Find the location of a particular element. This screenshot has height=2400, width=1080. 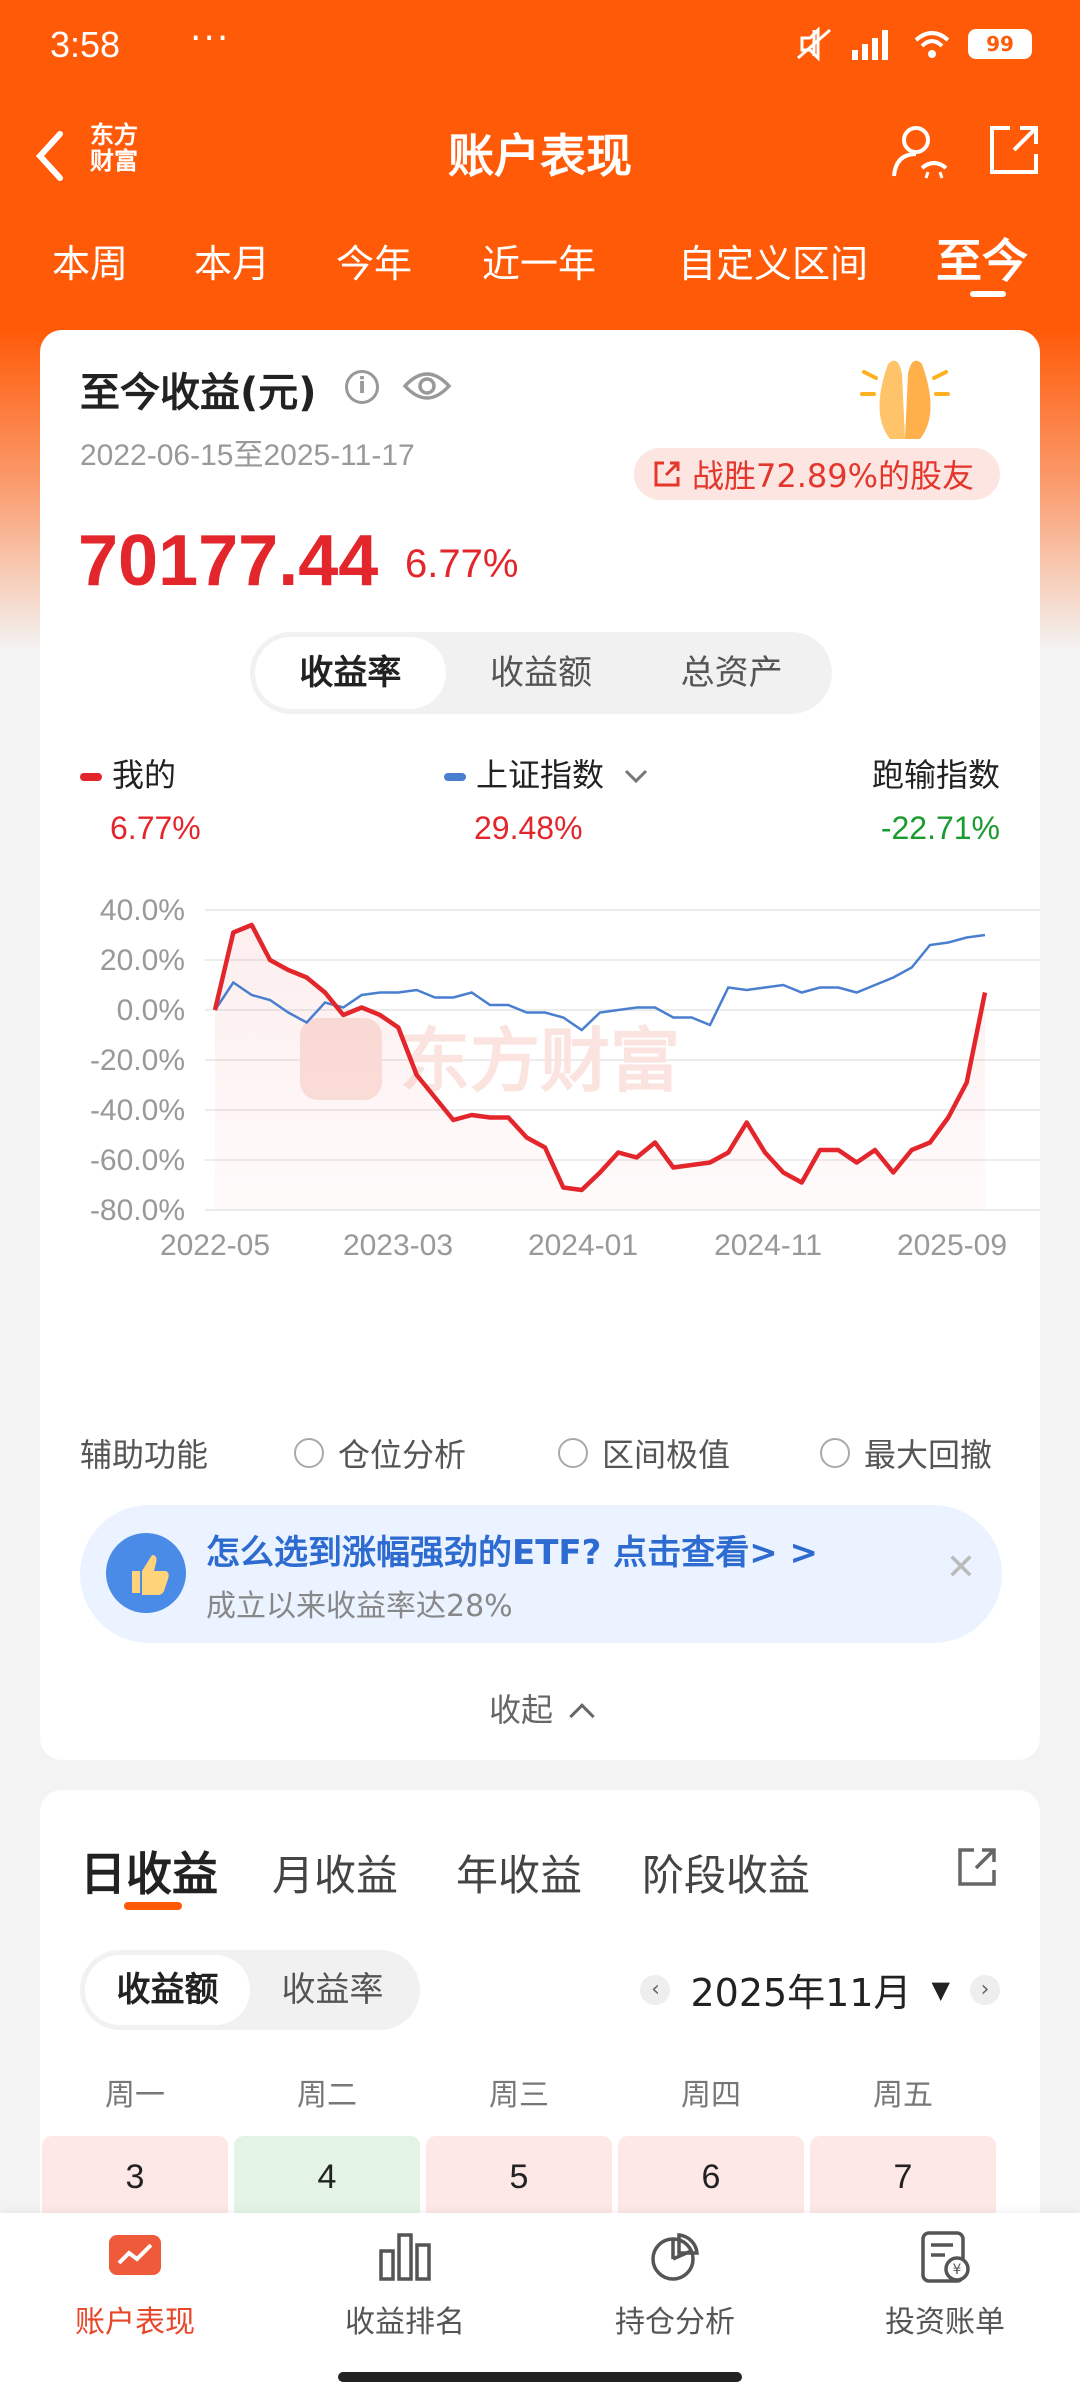

legend-mine-value: 6.77% is located at coordinates (155, 828).